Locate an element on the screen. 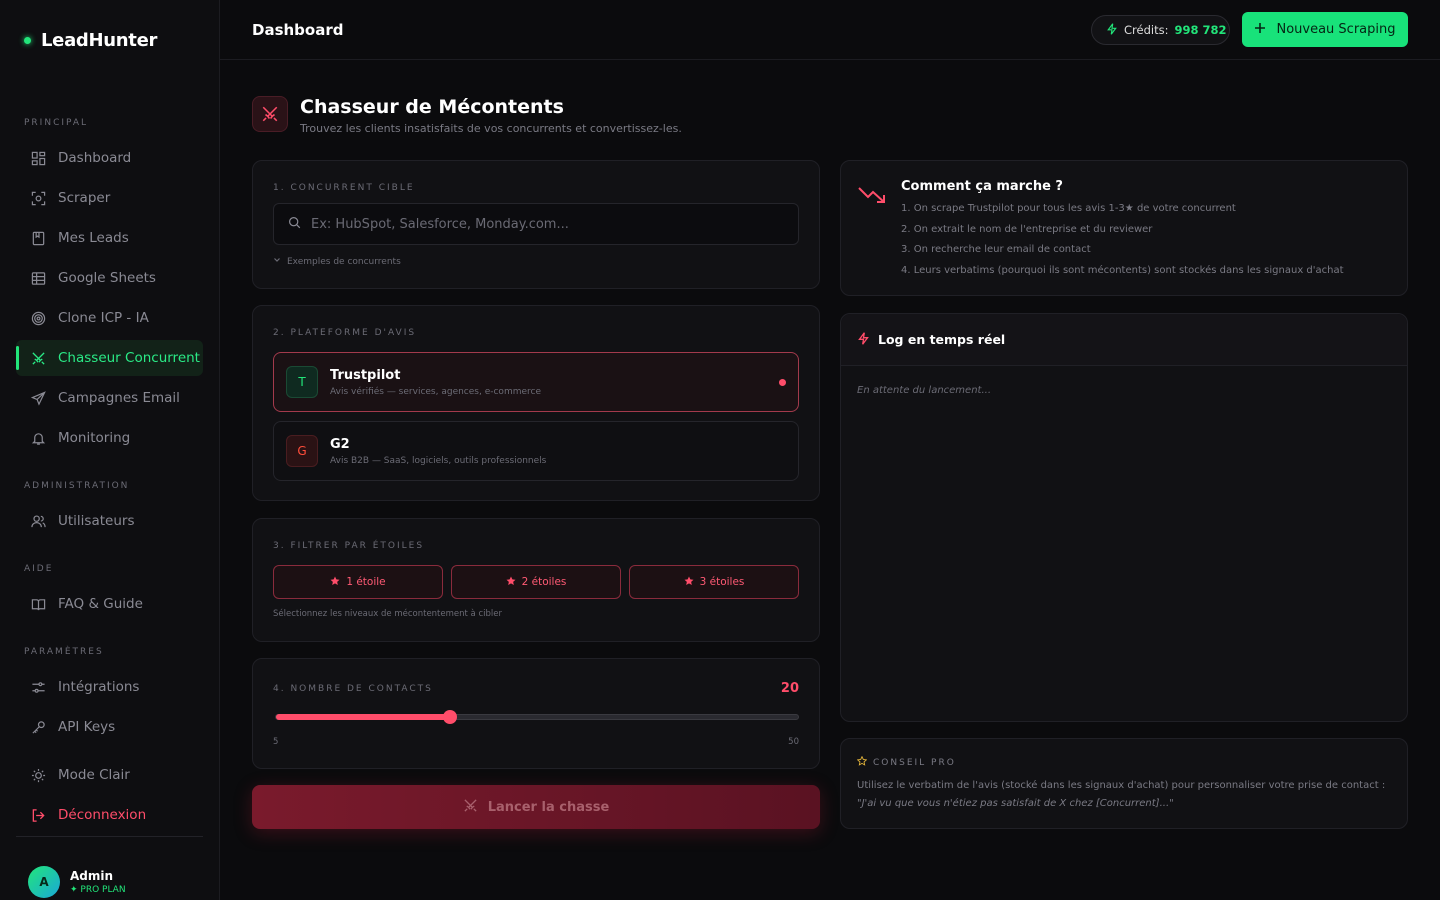 This screenshot has width=1440, height=900. target-icon is located at coordinates (38, 318).